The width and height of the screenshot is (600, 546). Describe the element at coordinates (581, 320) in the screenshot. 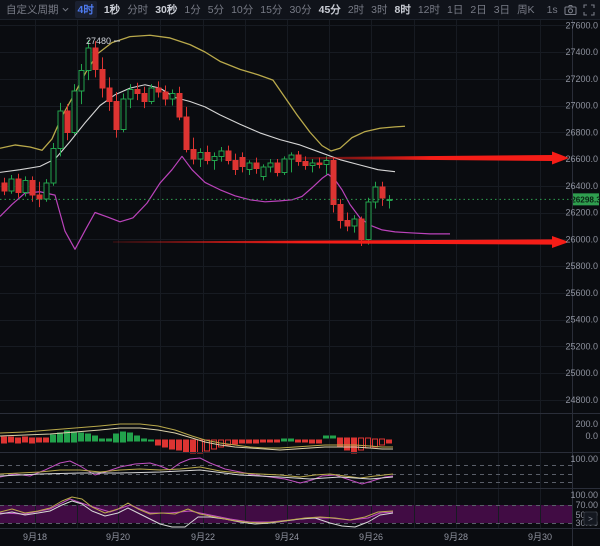

I see `svg-text: 25400.0` at that location.